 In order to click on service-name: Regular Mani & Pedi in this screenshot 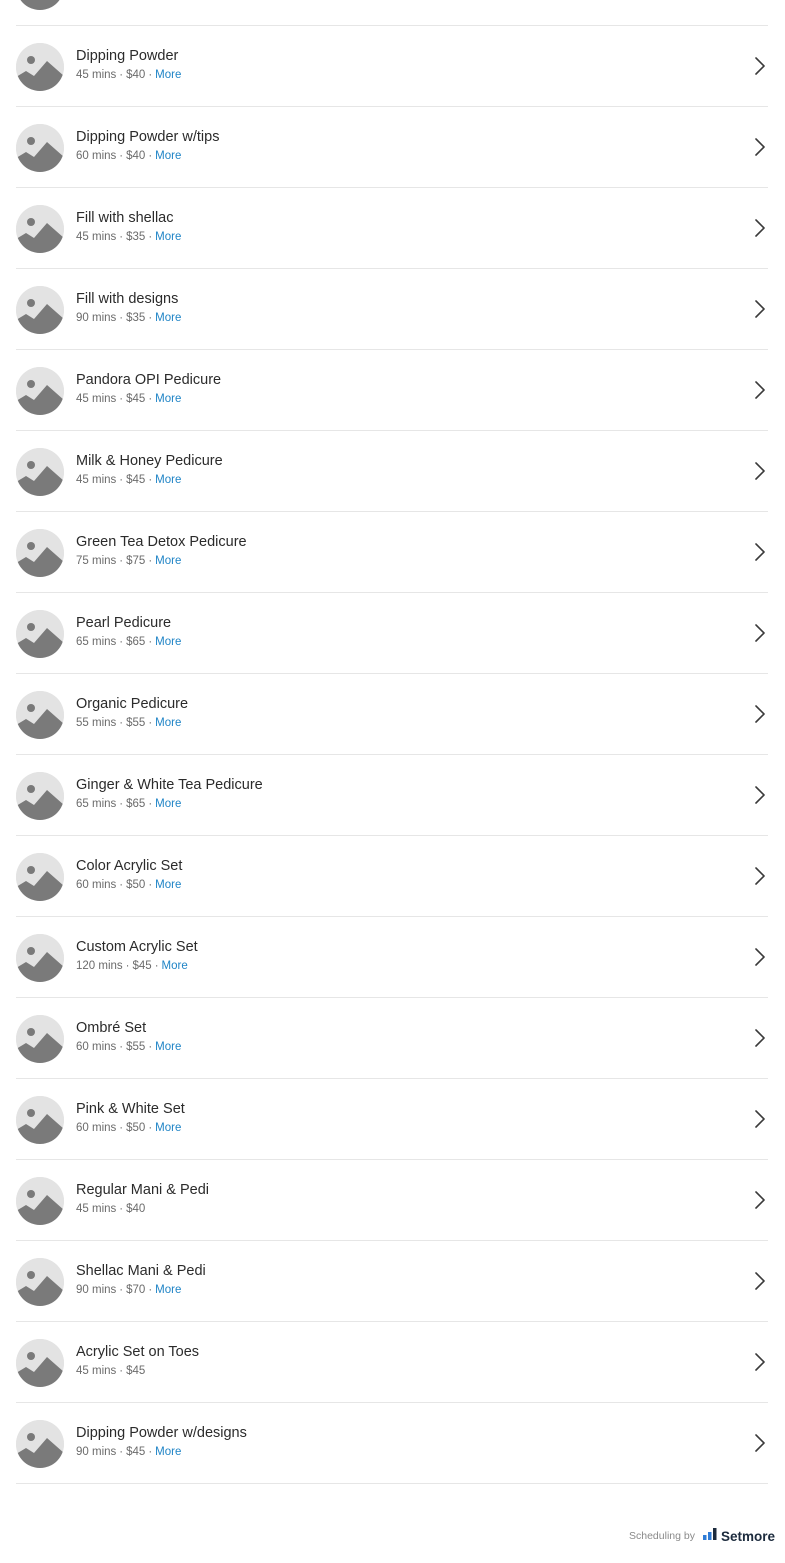, I will do `click(142, 1190)`.